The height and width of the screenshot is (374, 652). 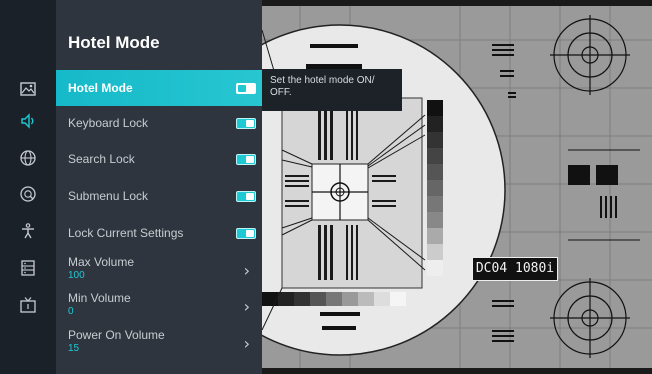 I want to click on picture-icon, so click(x=28, y=89).